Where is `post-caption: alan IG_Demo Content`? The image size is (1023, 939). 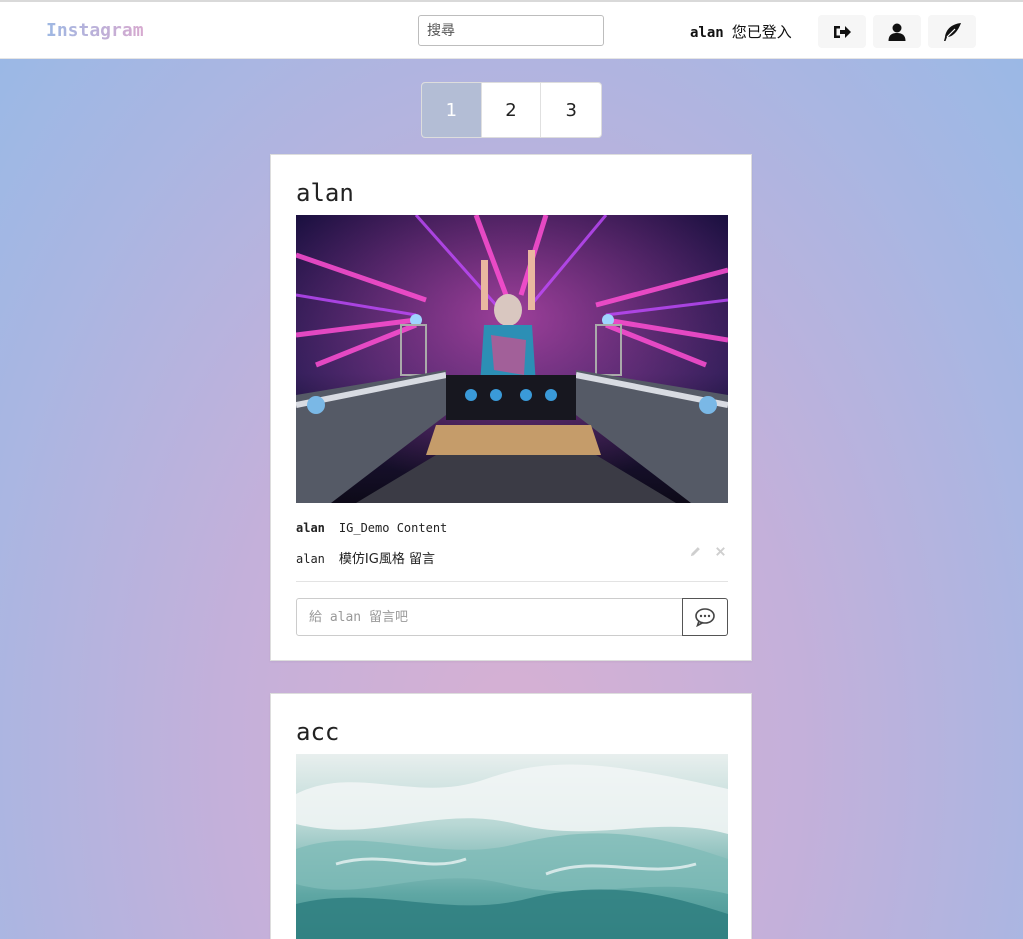 post-caption: alan IG_Demo Content is located at coordinates (371, 528).